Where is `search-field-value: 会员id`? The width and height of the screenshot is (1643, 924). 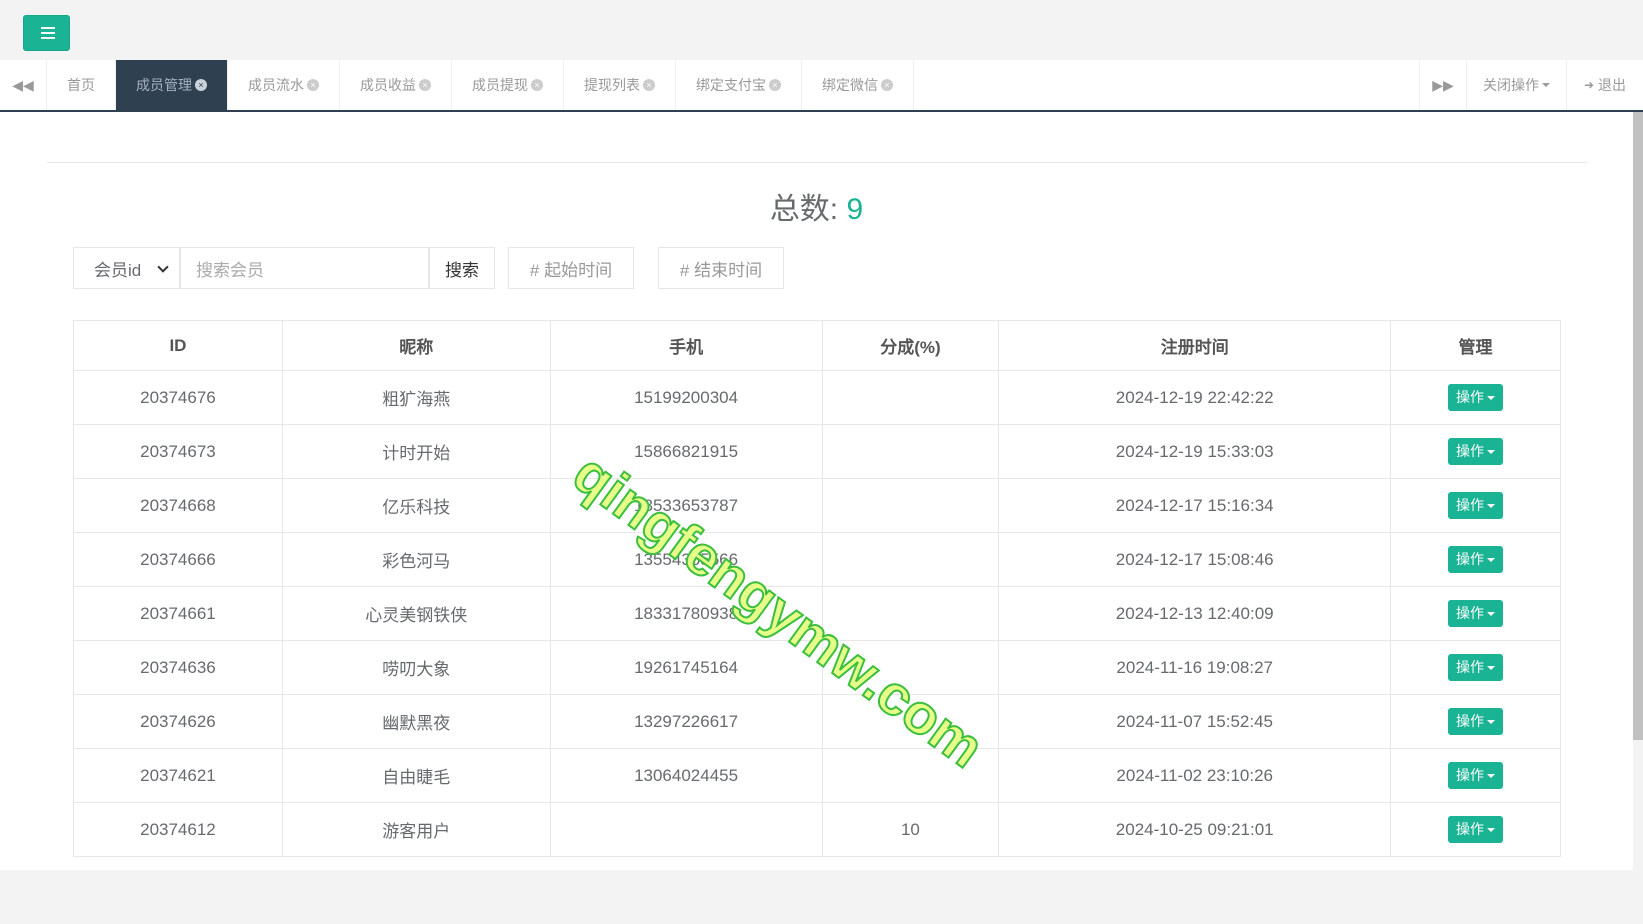
search-field-value: 会员id is located at coordinates (118, 270).